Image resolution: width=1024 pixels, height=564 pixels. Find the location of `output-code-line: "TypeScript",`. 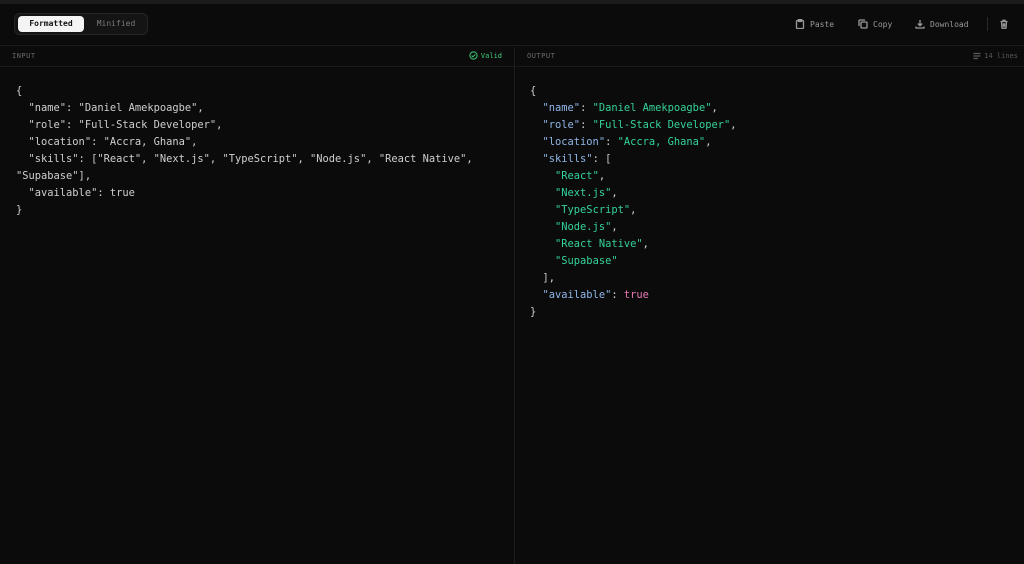

output-code-line: "TypeScript", is located at coordinates (596, 210).